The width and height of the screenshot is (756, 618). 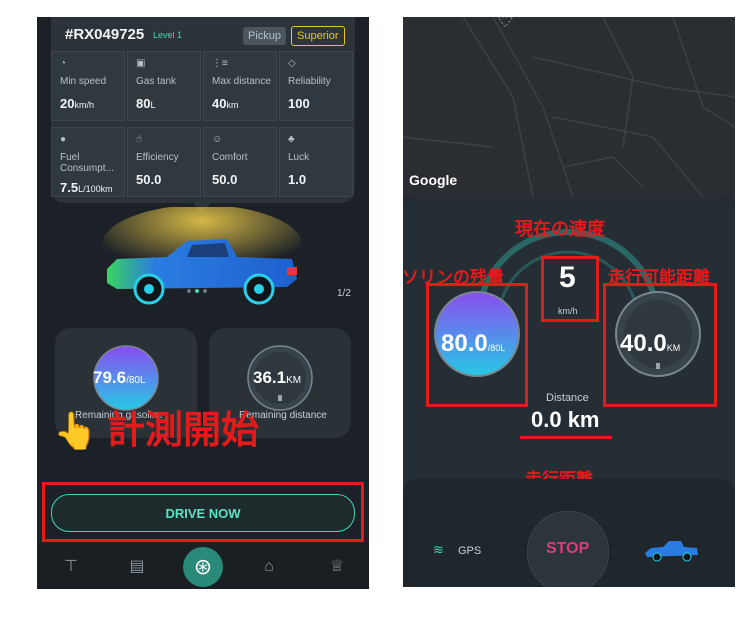 I want to click on car-icon, so click(x=671, y=551).